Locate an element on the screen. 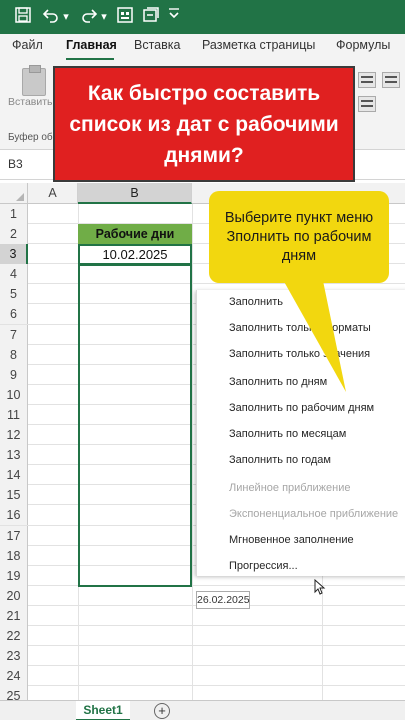  row-header: 20 is located at coordinates (14, 595).